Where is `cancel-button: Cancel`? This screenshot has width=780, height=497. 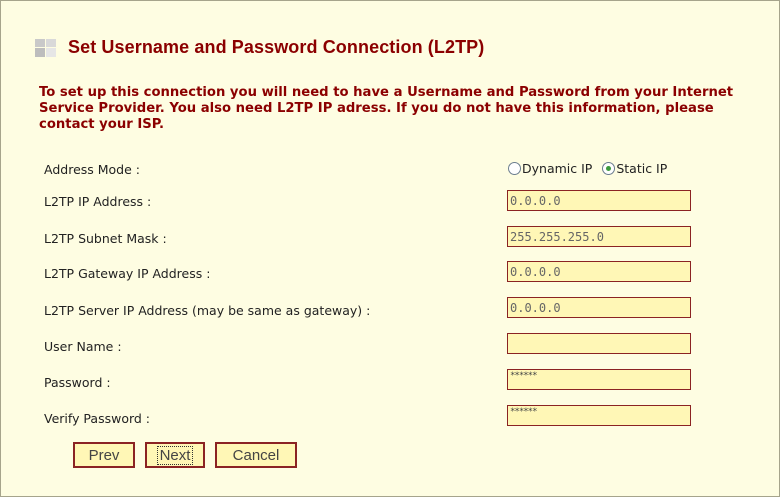 cancel-button: Cancel is located at coordinates (256, 455).